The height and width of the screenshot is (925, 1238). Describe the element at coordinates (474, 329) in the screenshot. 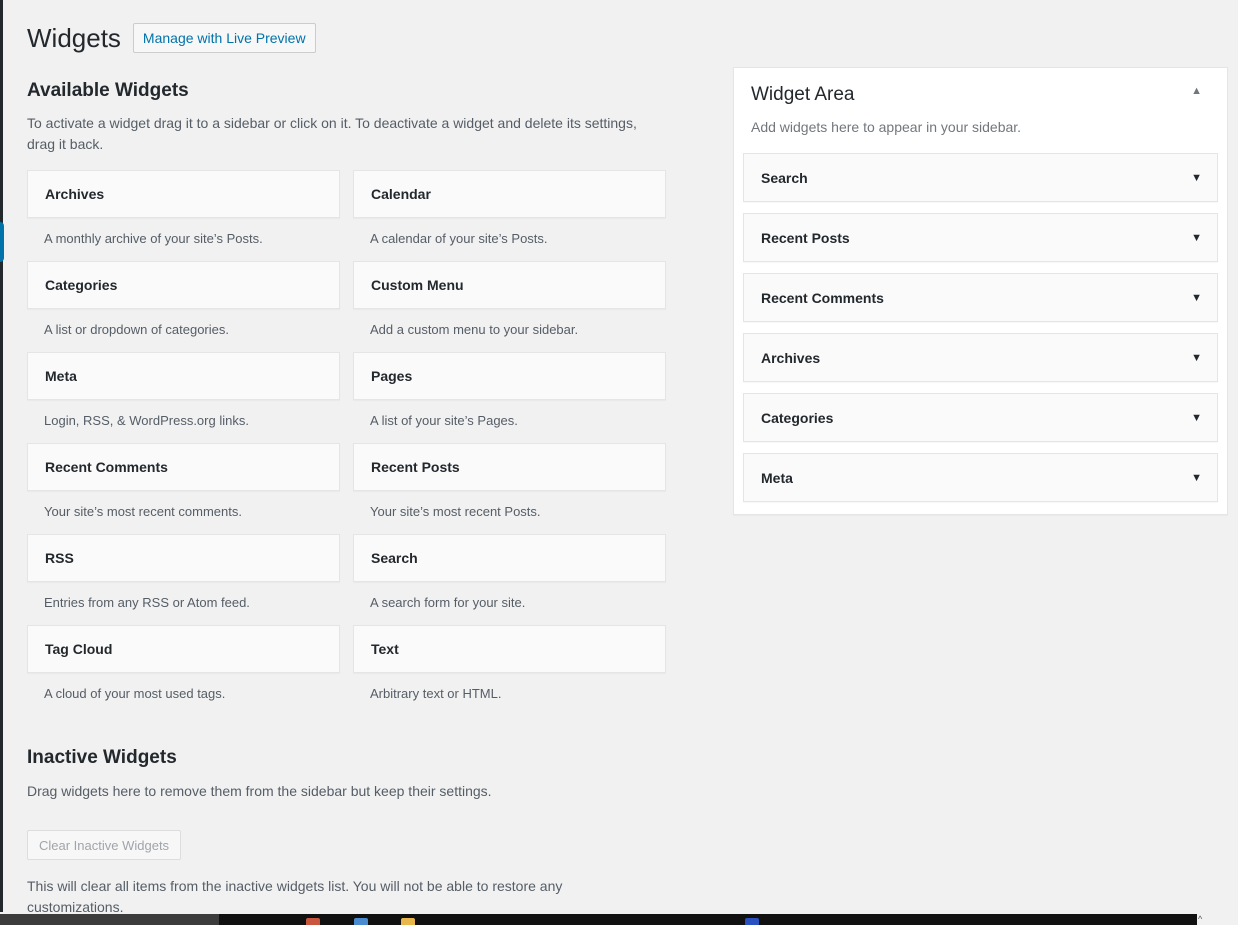

I see `widget-description: Add a custom menu to your sidebar.` at that location.